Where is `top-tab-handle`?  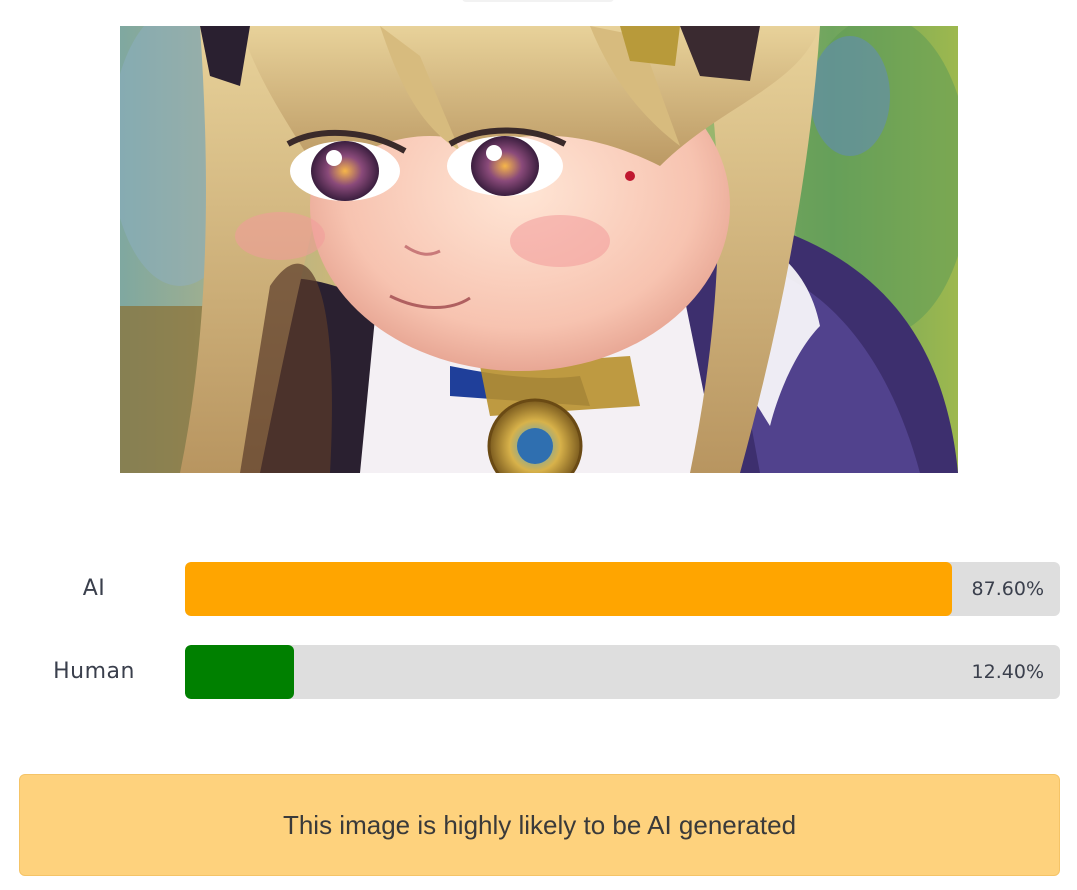 top-tab-handle is located at coordinates (538, 1).